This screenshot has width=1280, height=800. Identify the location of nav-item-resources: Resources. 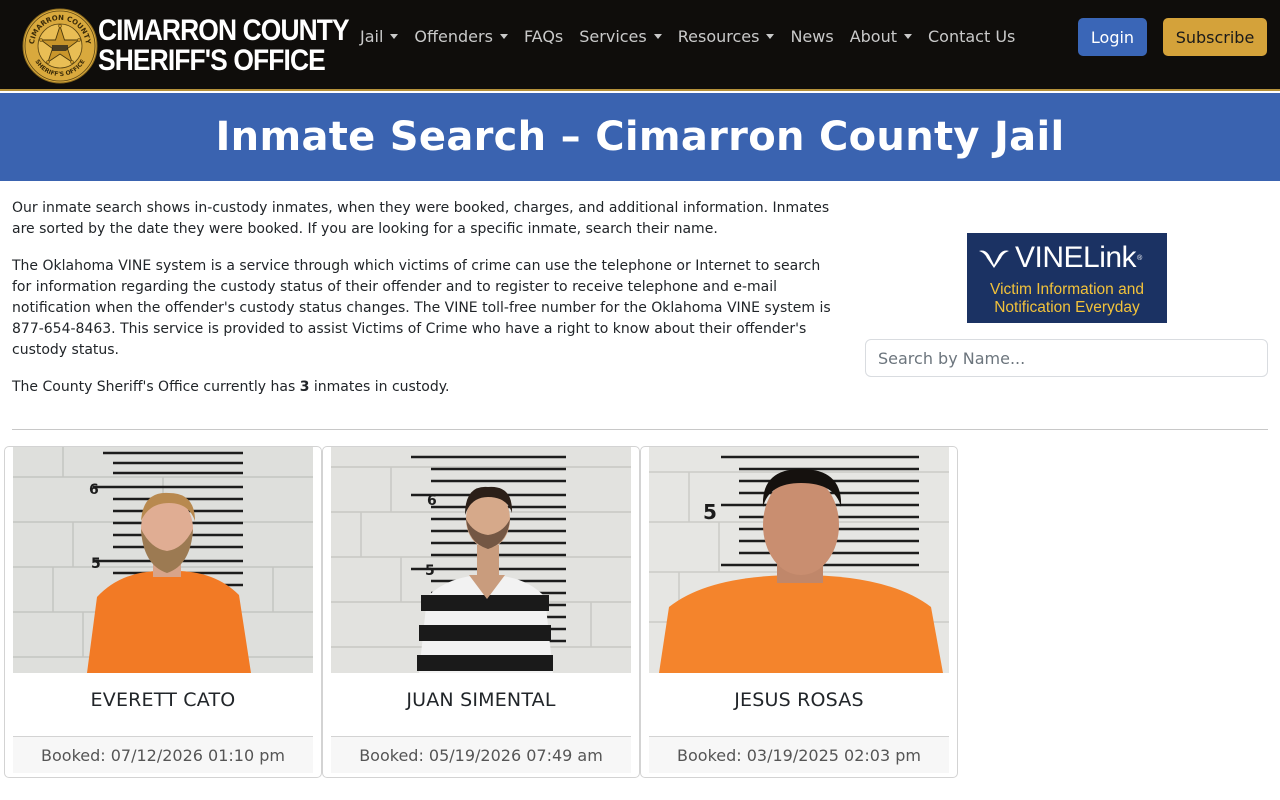
(726, 36).